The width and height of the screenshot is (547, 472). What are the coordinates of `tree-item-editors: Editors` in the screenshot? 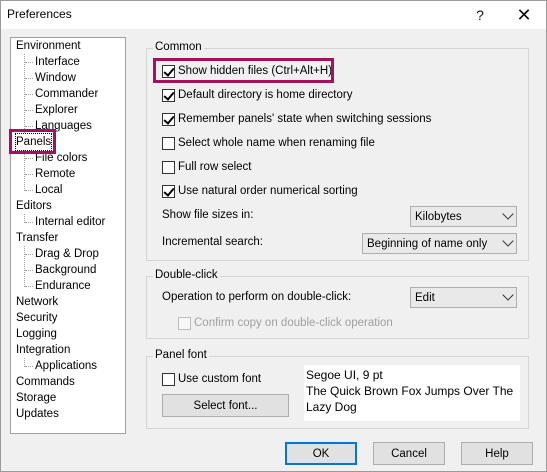 It's located at (34, 206).